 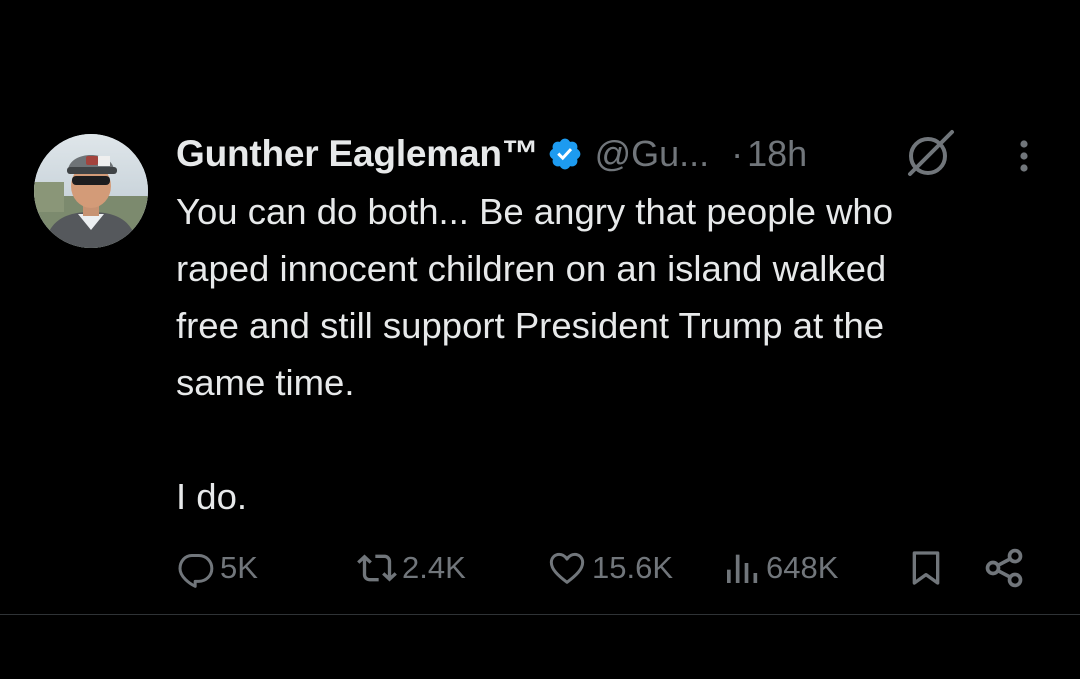 What do you see at coordinates (567, 568) in the screenshot?
I see `heart-icon` at bounding box center [567, 568].